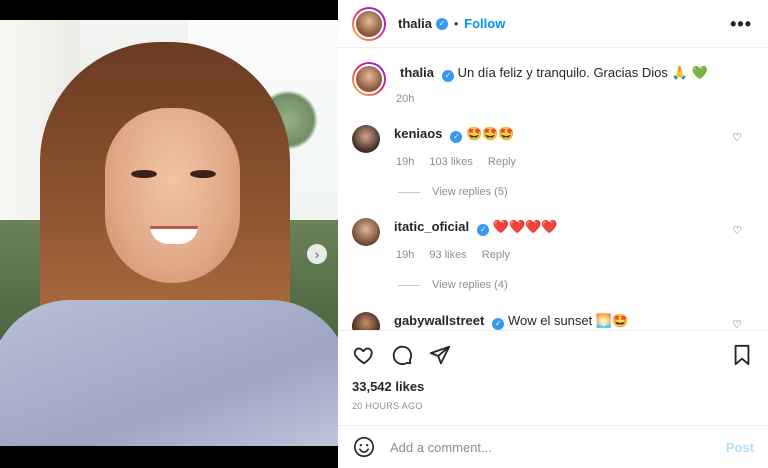  Describe the element at coordinates (740, 447) in the screenshot. I see `post-button: Post` at that location.